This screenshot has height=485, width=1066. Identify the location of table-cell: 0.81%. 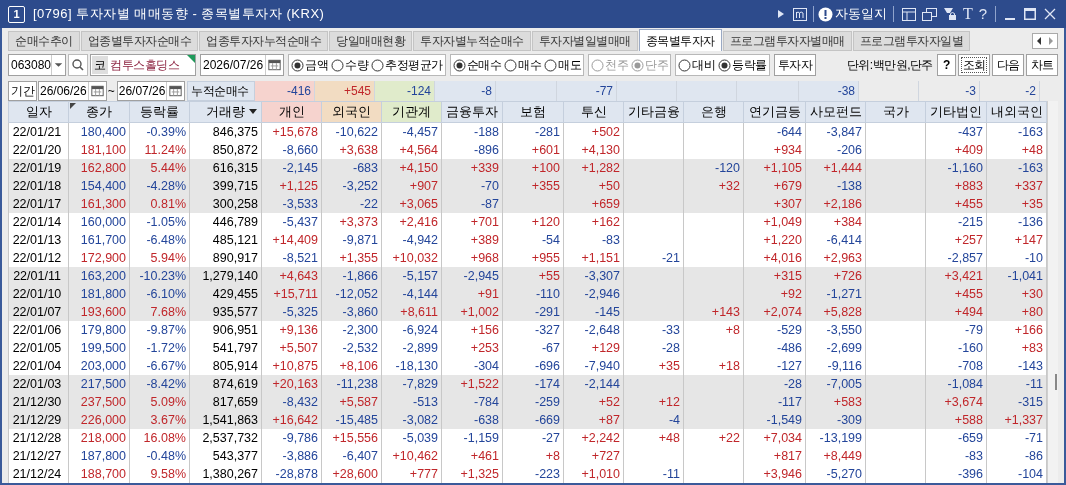
(159, 203).